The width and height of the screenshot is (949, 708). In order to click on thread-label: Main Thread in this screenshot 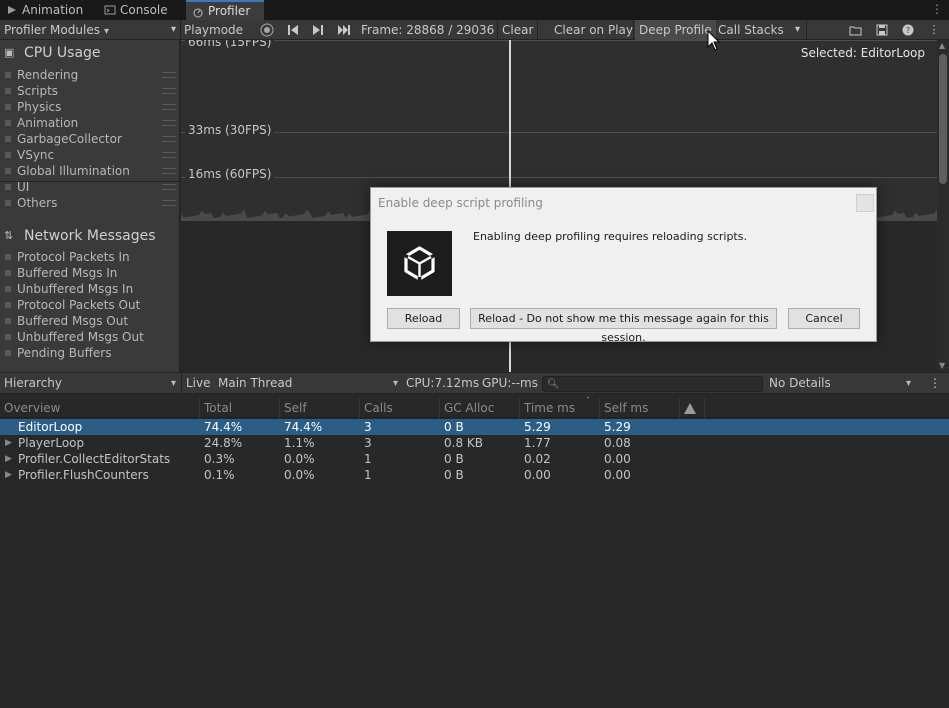, I will do `click(255, 383)`.